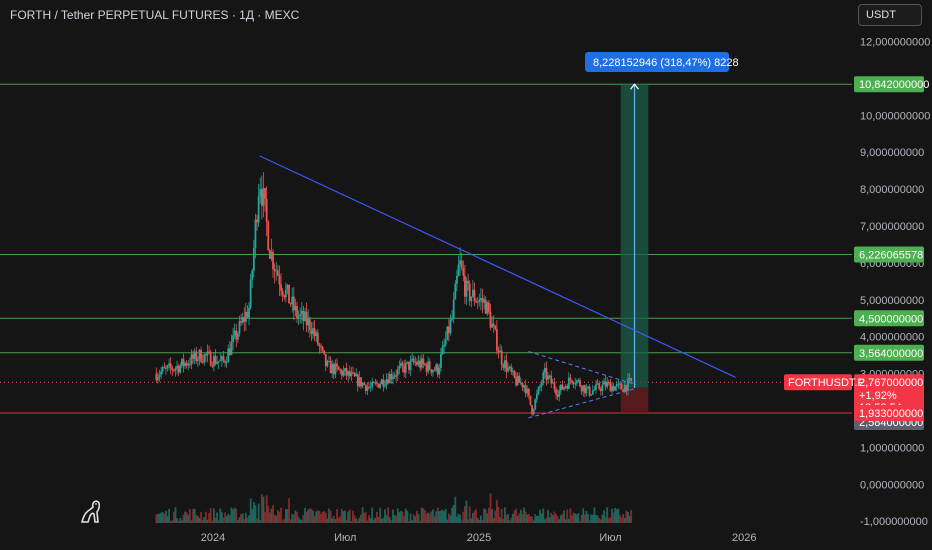 Image resolution: width=932 pixels, height=550 pixels. What do you see at coordinates (894, 85) in the screenshot?
I see `level-tag: 10,842000000` at bounding box center [894, 85].